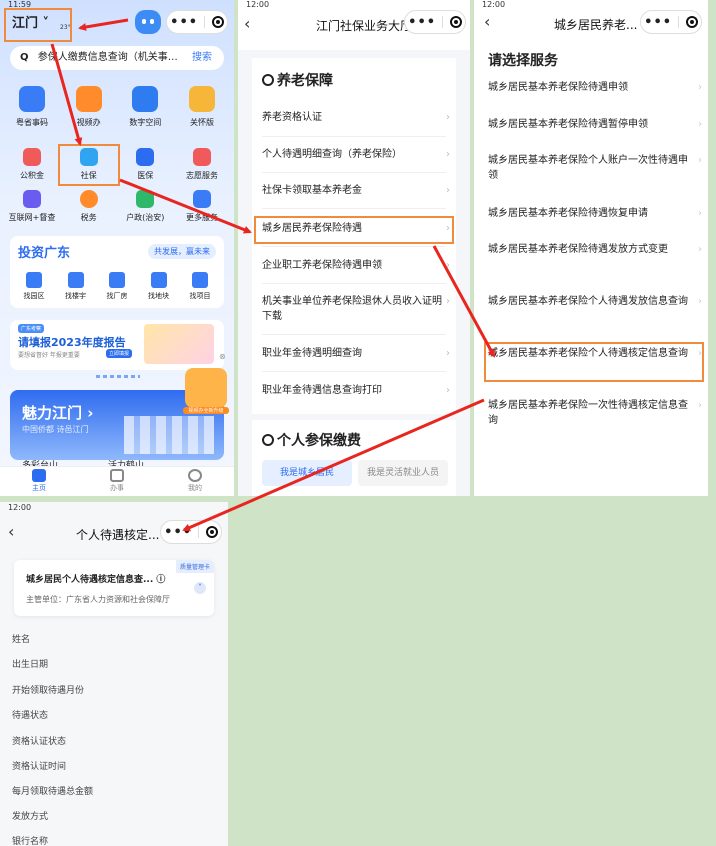 Image resolution: width=716 pixels, height=846 pixels. I want to click on arrow-to-social-security, so click(66, 94).